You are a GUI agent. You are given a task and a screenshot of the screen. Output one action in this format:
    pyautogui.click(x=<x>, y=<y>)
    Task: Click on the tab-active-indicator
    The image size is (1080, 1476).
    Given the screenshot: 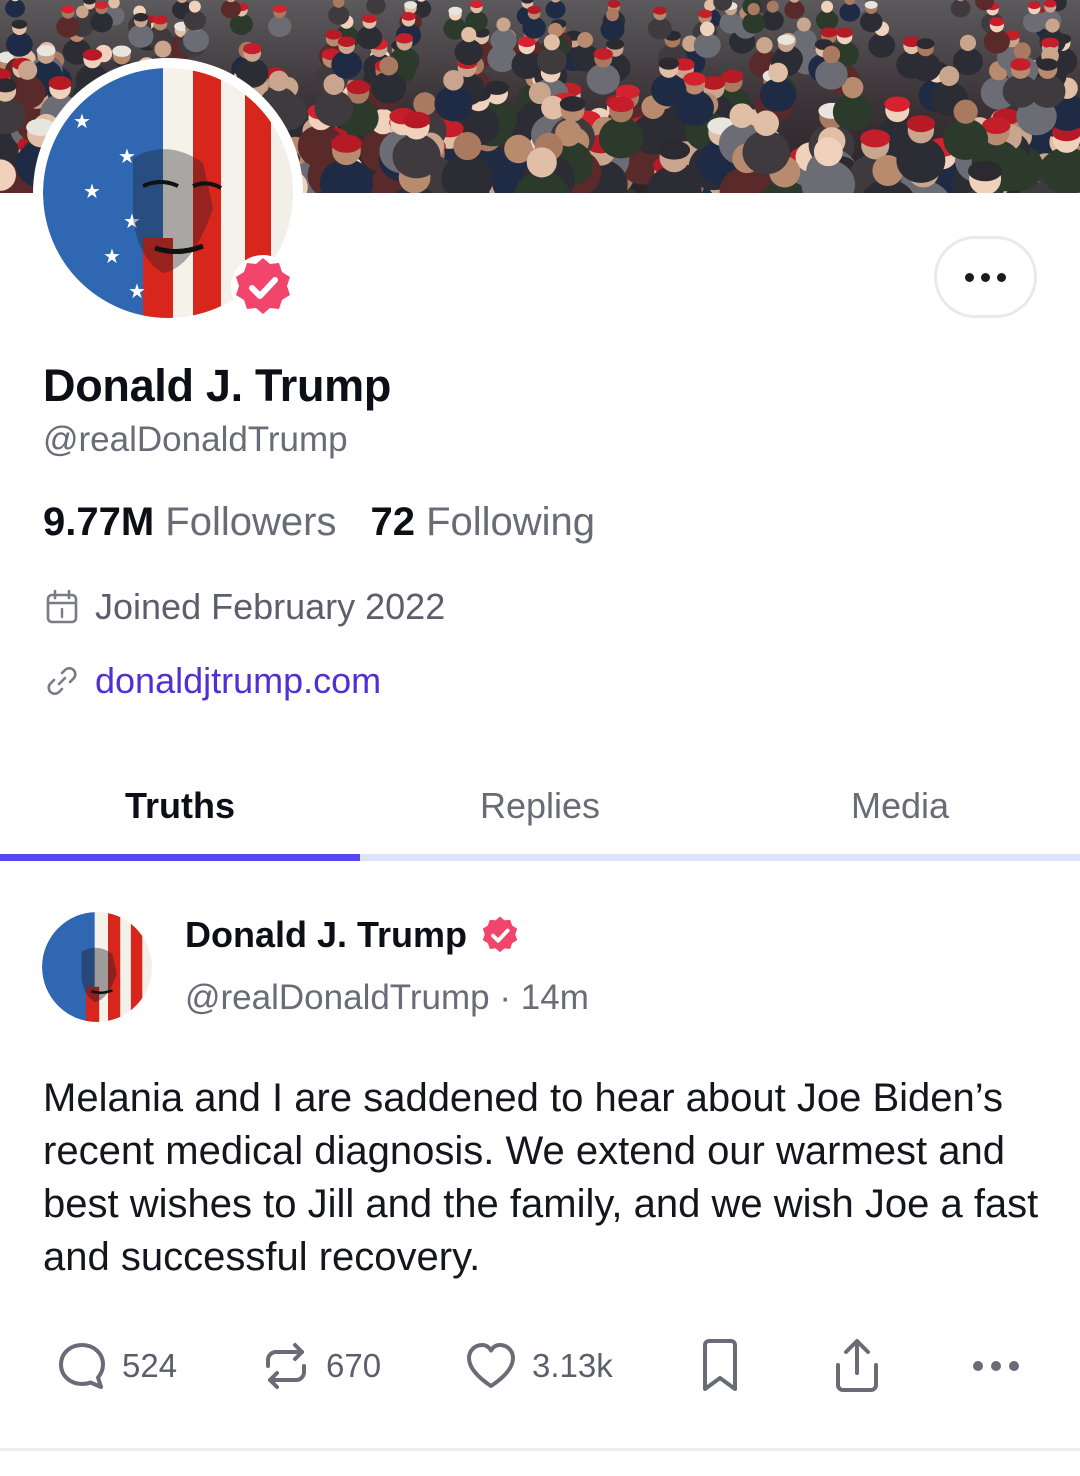 What is the action you would take?
    pyautogui.click(x=180, y=857)
    